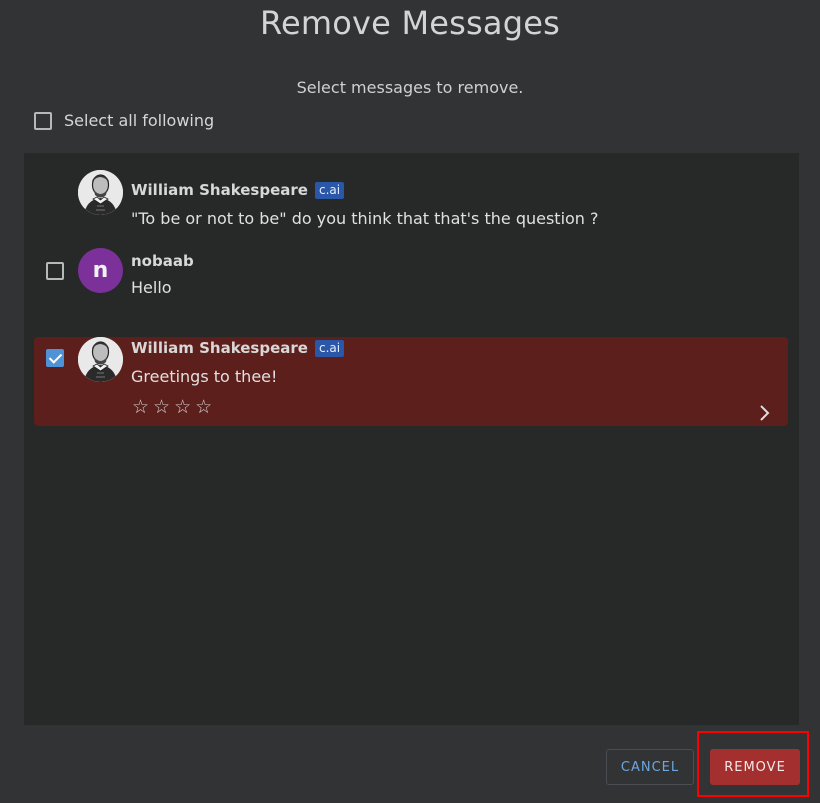 The image size is (820, 803). I want to click on dialog-title: Remove Messages, so click(410, 23).